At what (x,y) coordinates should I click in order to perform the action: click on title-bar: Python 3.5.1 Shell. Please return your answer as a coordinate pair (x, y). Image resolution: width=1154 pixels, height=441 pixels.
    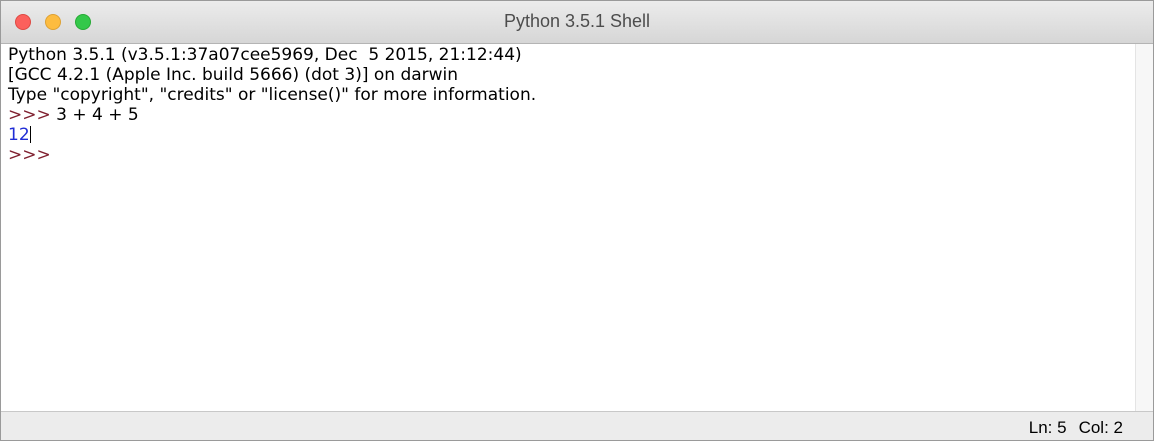
    Looking at the image, I should click on (577, 22).